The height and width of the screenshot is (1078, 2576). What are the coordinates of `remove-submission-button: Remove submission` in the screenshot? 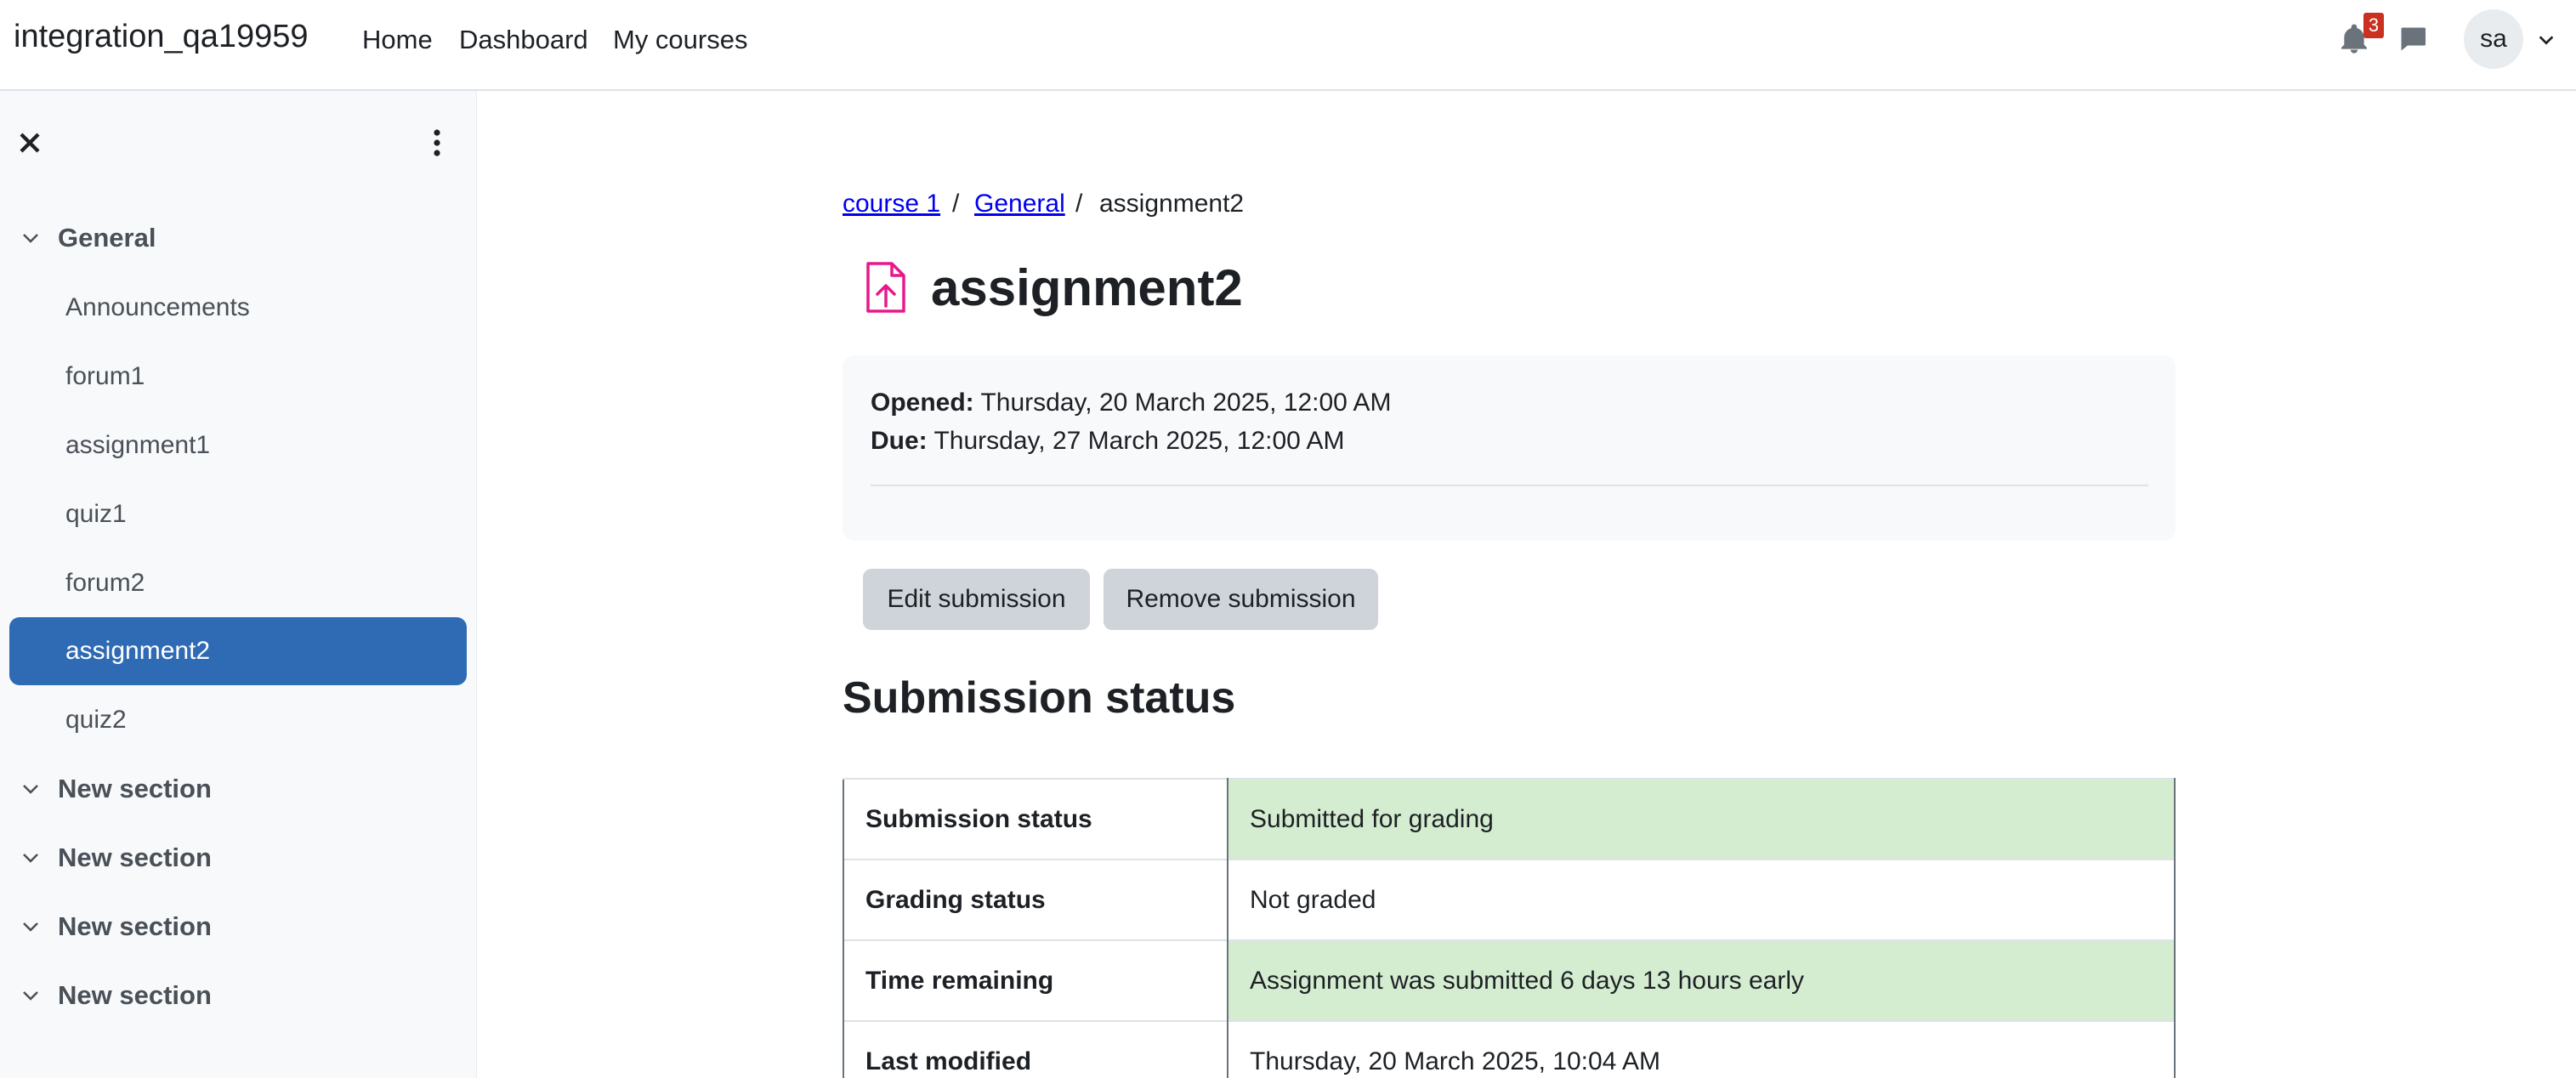 It's located at (1241, 600).